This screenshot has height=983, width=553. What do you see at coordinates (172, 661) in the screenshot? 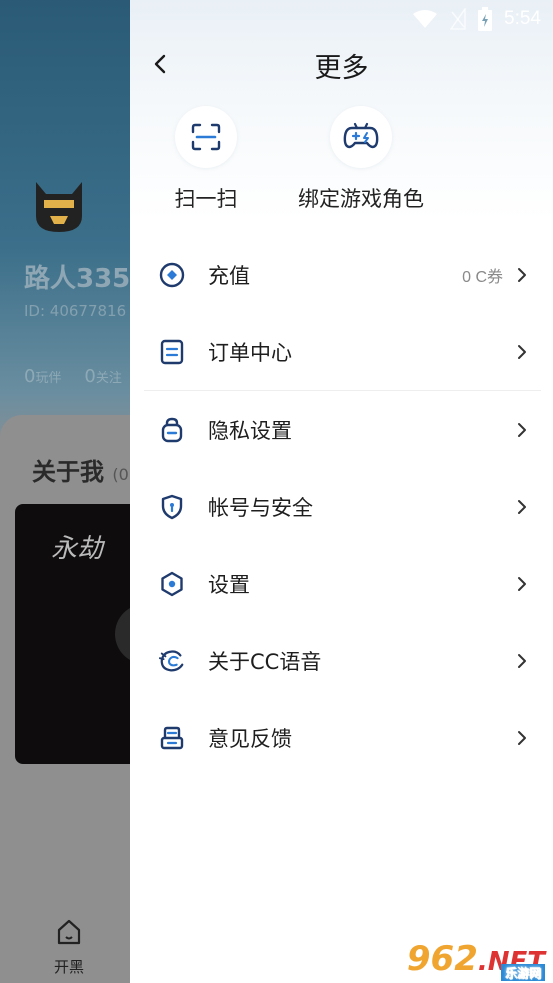
I see `cc-logo-icon` at bounding box center [172, 661].